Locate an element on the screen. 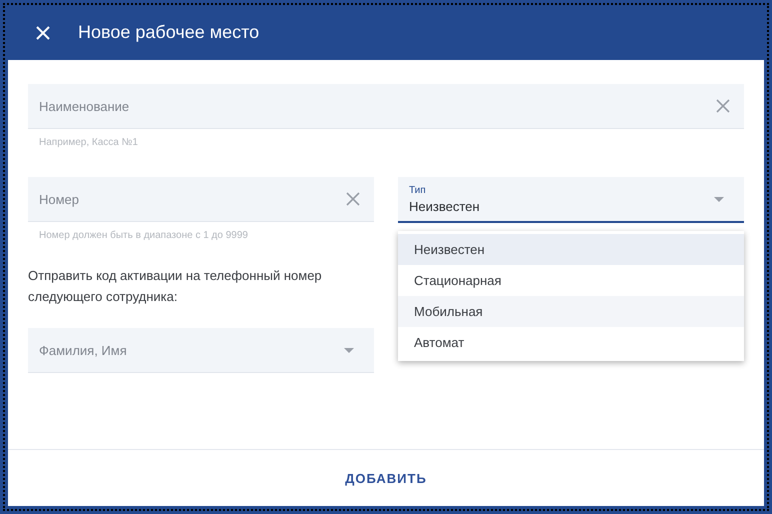 This screenshot has height=514, width=772. type-select: Тип Неизвестен is located at coordinates (571, 200).